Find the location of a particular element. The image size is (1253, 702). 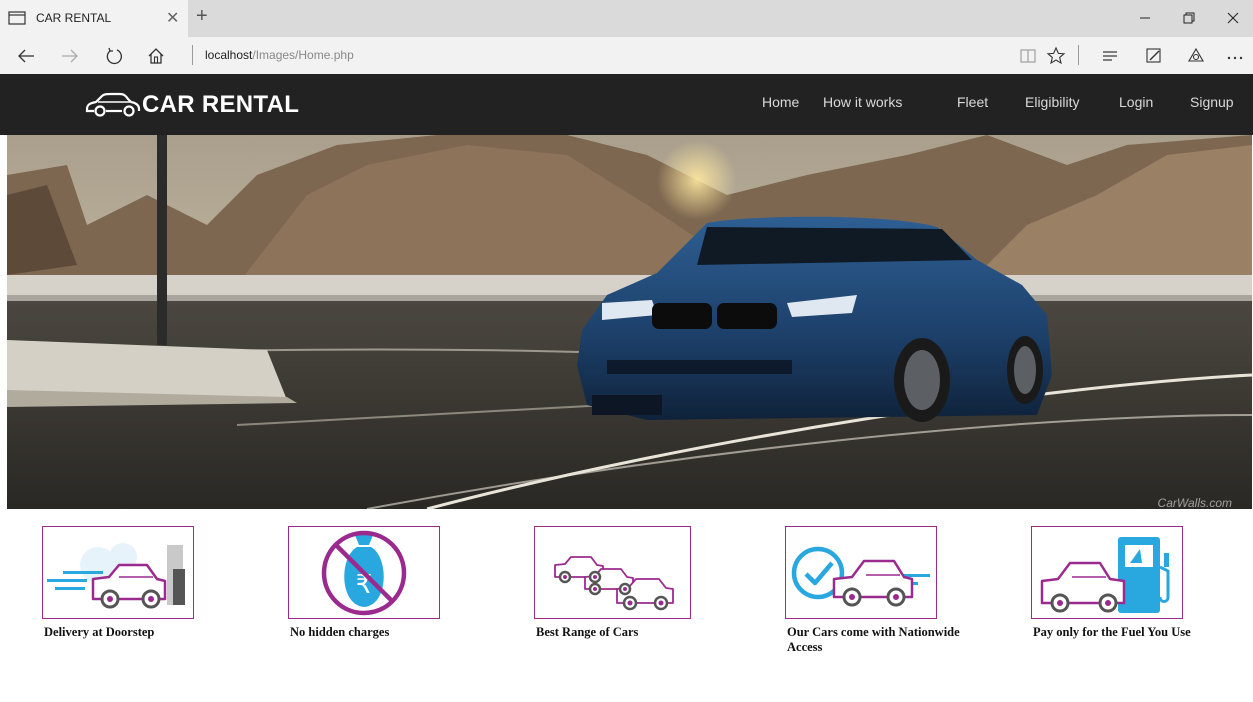

browser-address-bar: localhost/Images/Home.php is located at coordinates (626, 55).